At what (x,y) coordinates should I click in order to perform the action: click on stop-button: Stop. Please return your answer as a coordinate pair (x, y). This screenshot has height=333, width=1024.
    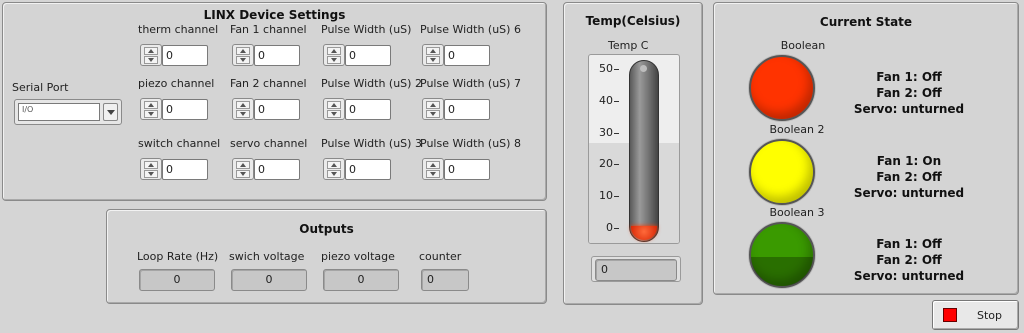
    Looking at the image, I should click on (975, 315).